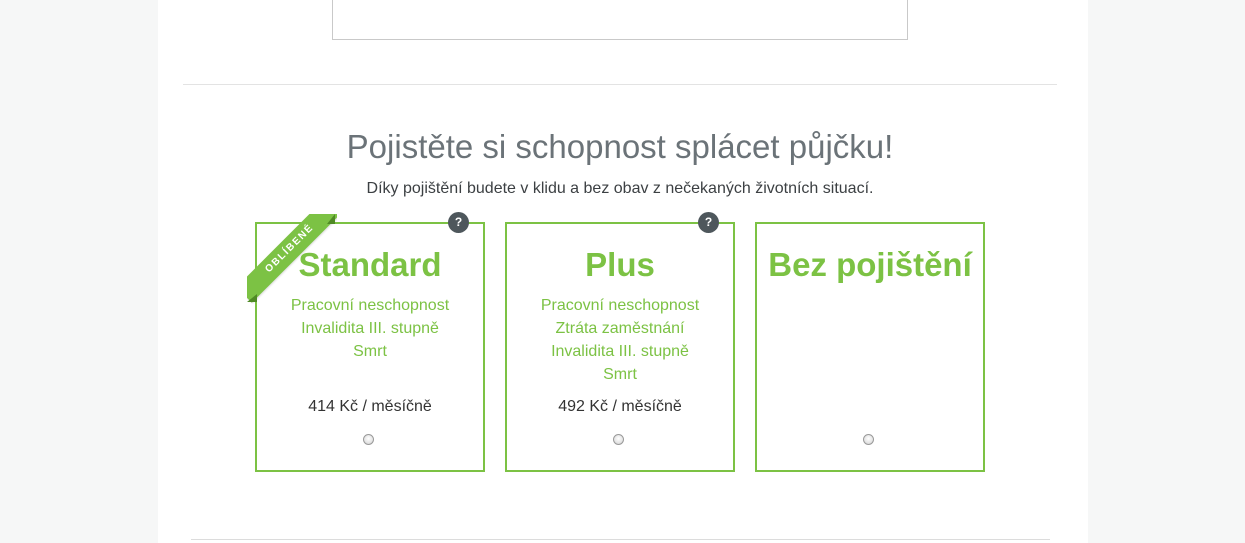 This screenshot has height=543, width=1245. What do you see at coordinates (870, 264) in the screenshot?
I see `plan-title: Bez pojištění` at bounding box center [870, 264].